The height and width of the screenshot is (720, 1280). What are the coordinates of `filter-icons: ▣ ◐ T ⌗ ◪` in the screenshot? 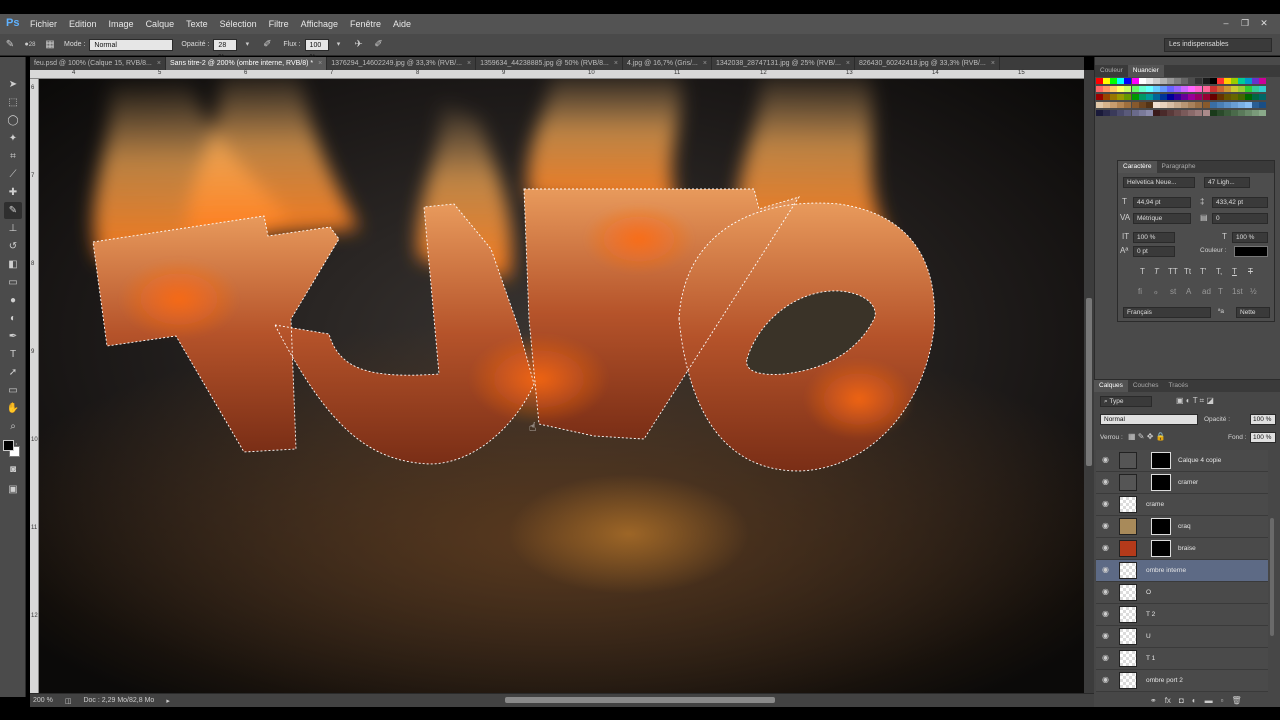 It's located at (1195, 401).